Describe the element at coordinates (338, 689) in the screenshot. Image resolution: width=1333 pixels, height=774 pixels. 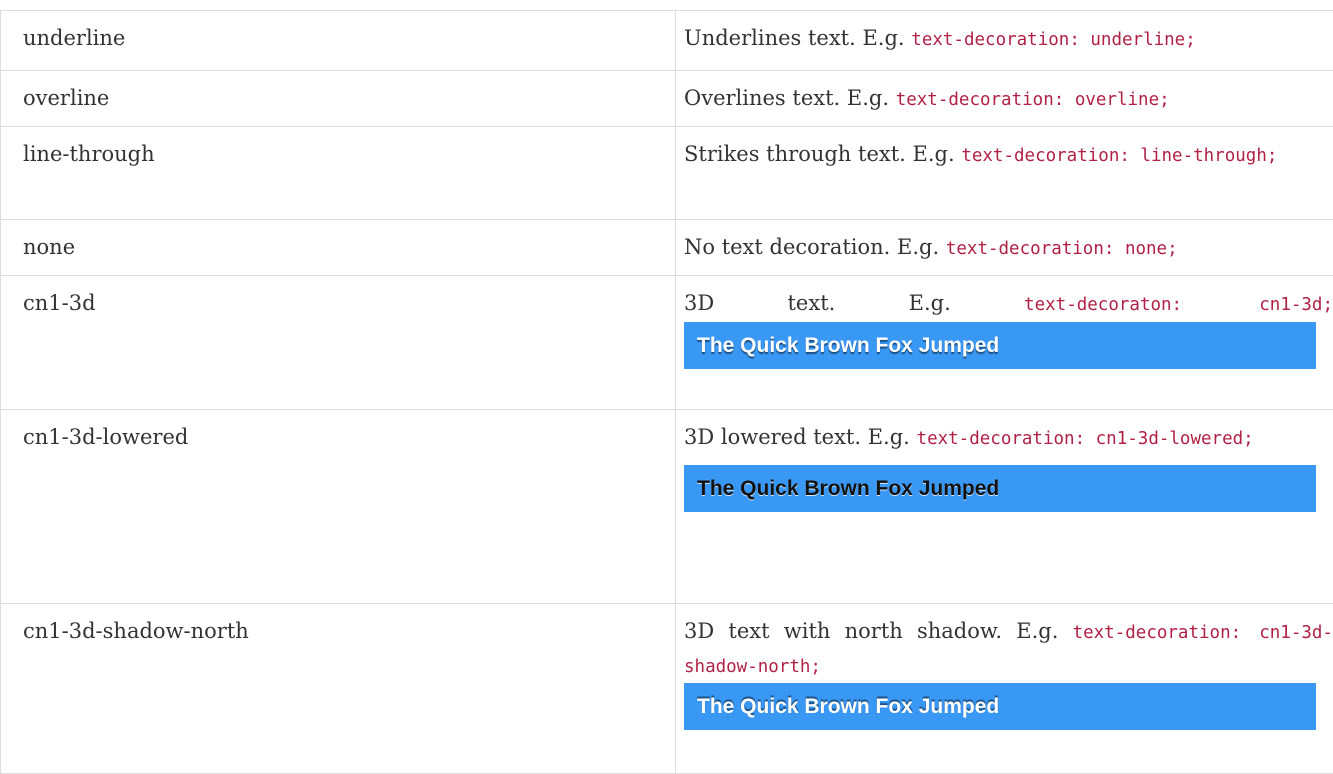
I see `value-cell: cn1-3d-shadow-north` at that location.